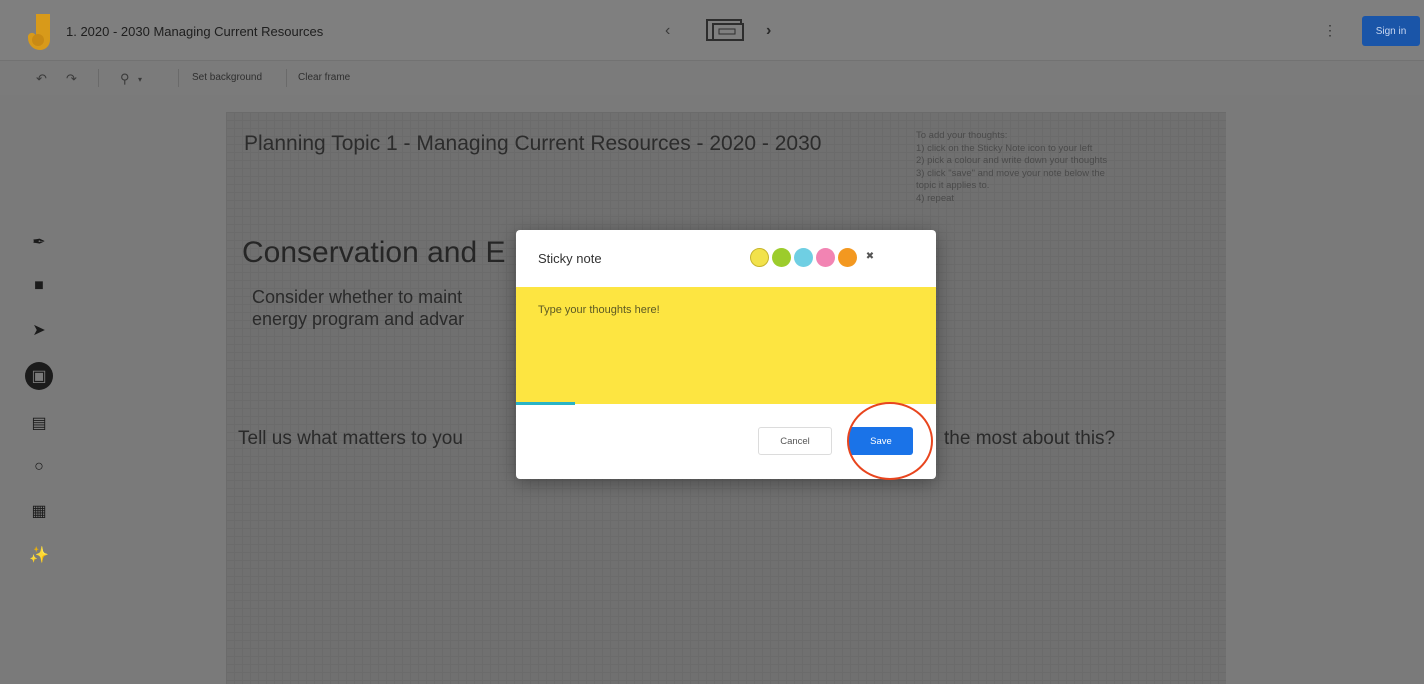 The width and height of the screenshot is (1424, 684). I want to click on circle-shape-icon: ○, so click(39, 467).